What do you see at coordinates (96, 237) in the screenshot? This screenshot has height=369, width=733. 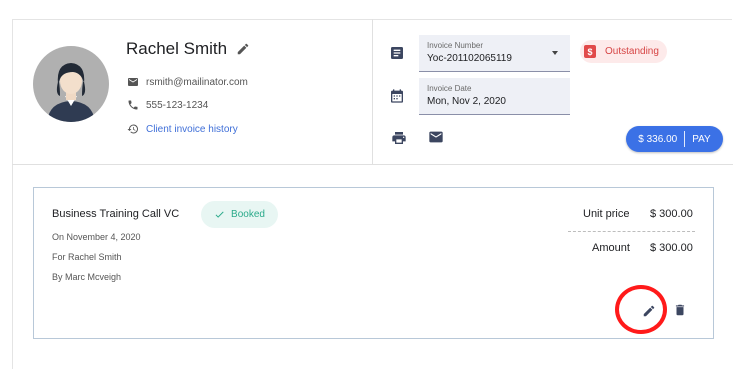 I see `service-date: On November 4, 2020` at bounding box center [96, 237].